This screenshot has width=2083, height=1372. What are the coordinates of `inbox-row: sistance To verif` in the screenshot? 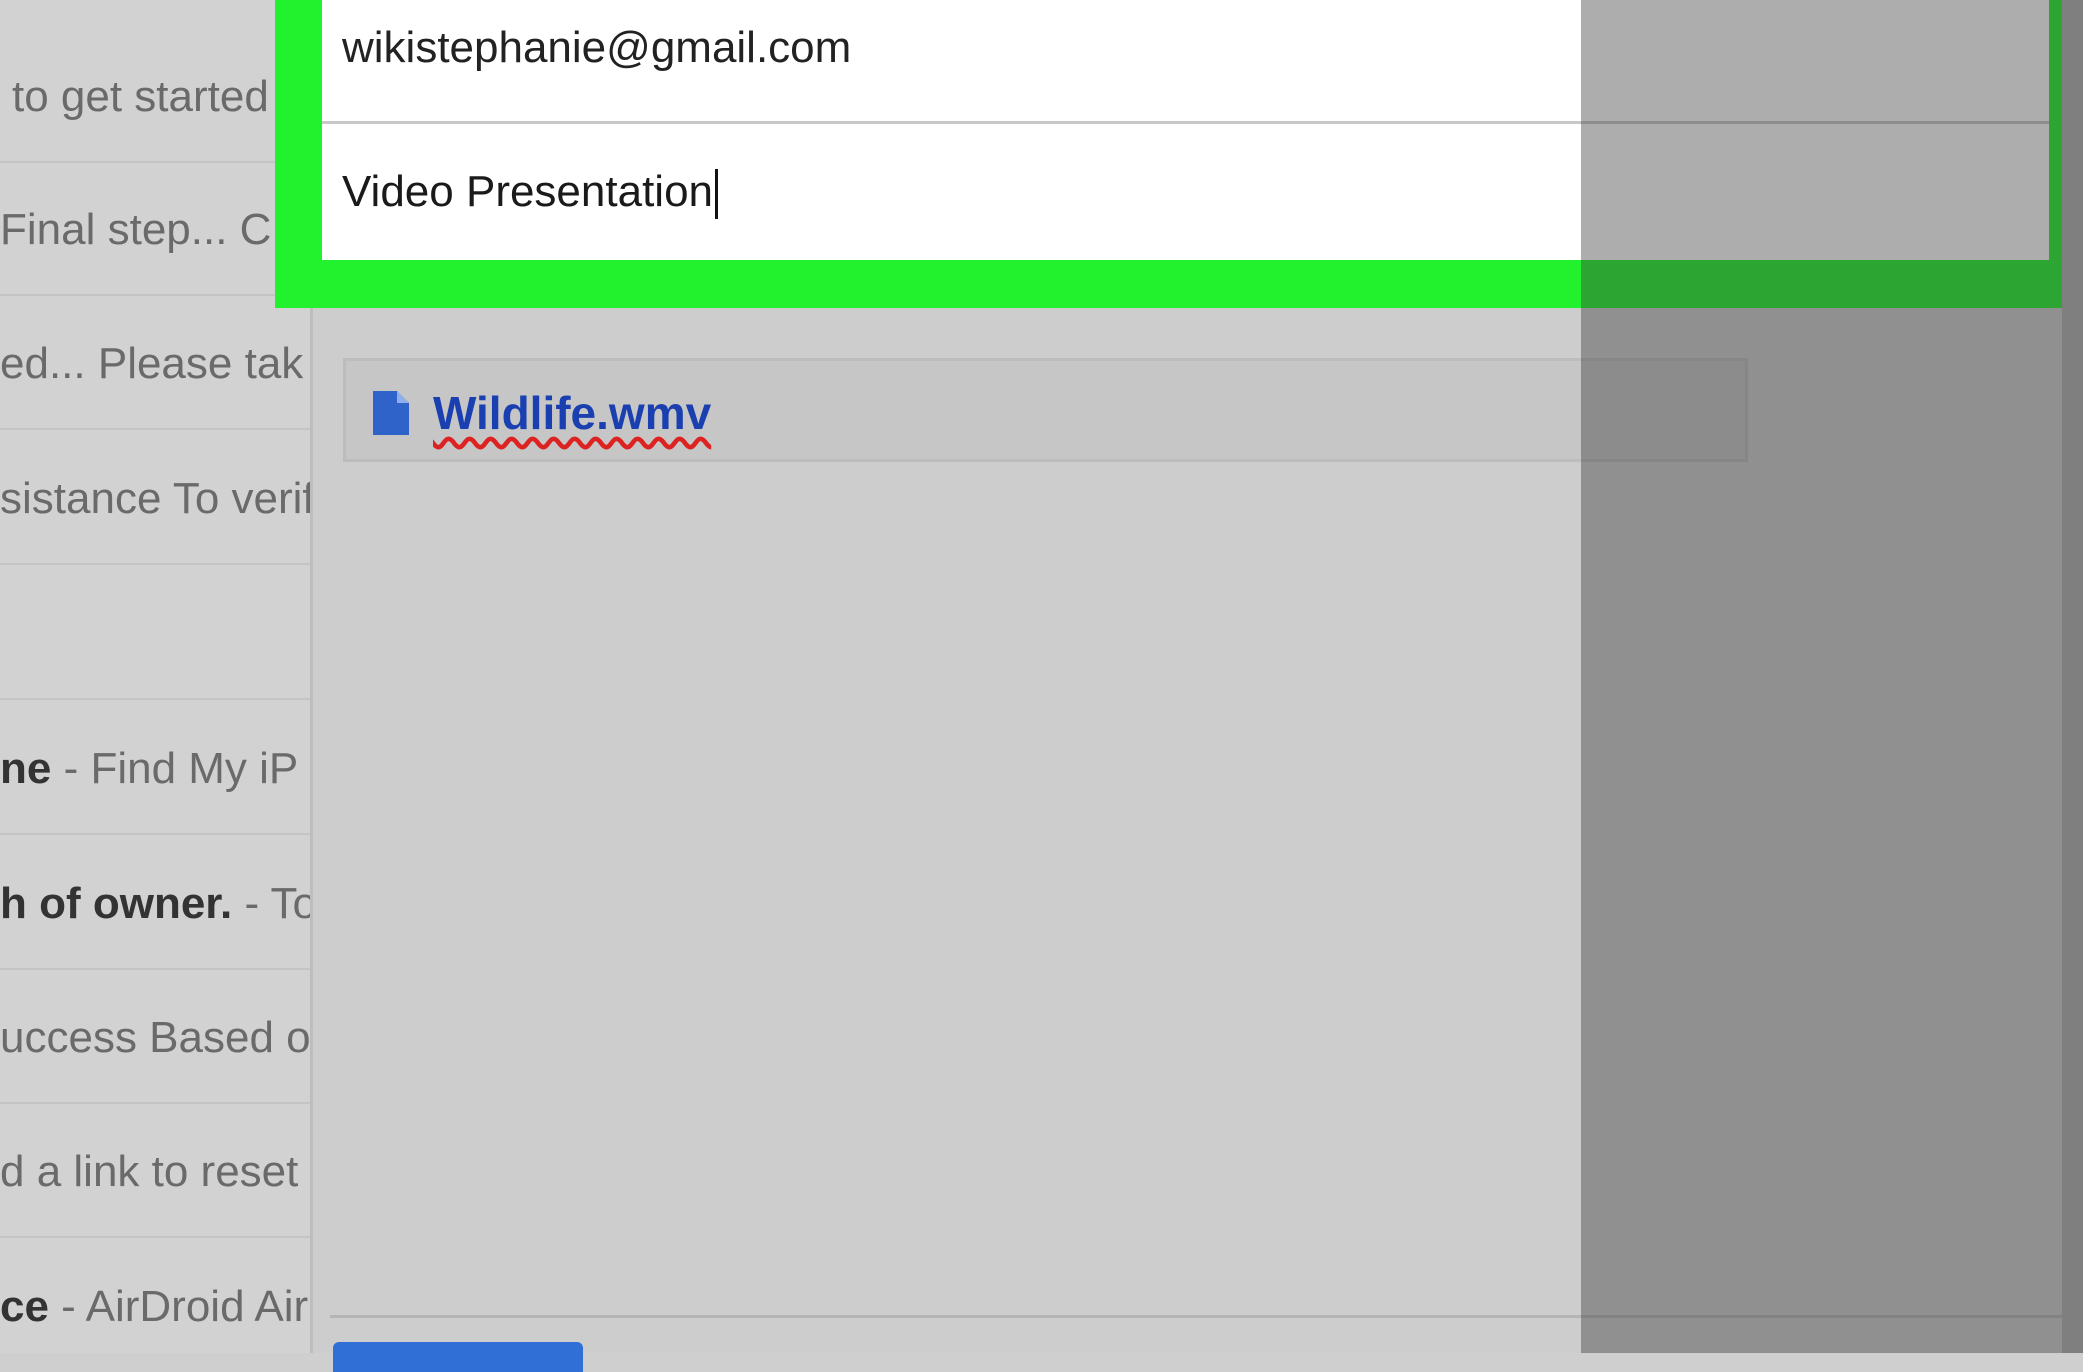 It's located at (155, 498).